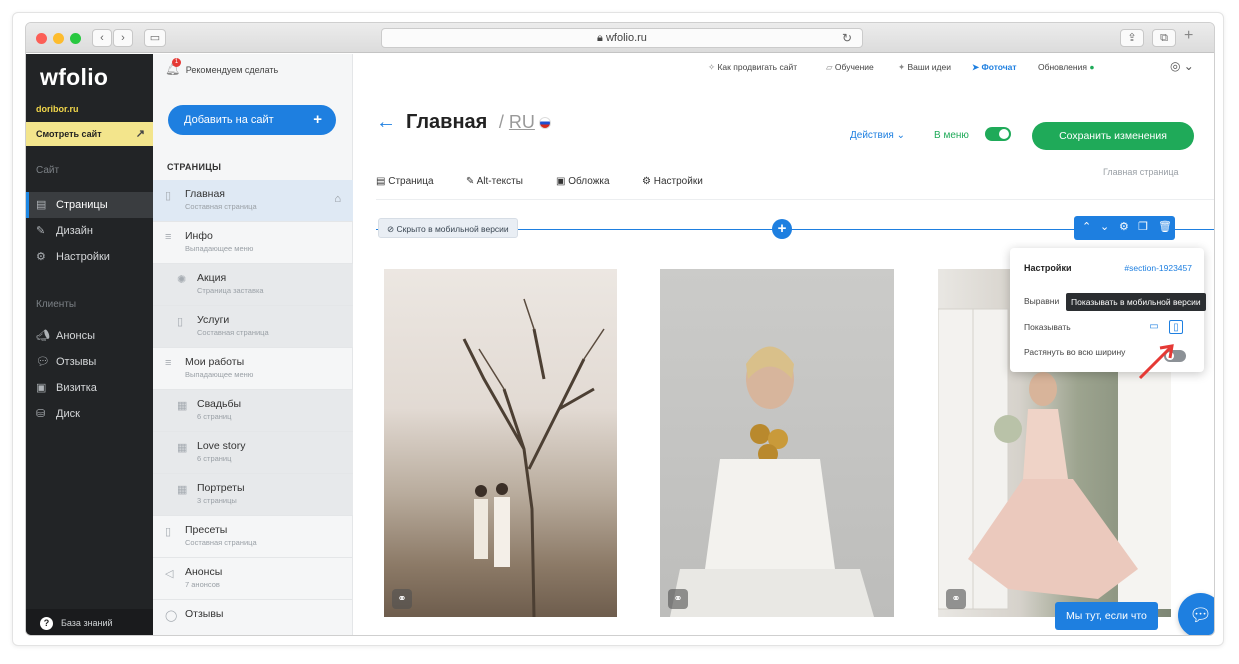 The image size is (1239, 664). Describe the element at coordinates (68, 414) in the screenshot. I see `sidebar-item-label: Диск` at that location.